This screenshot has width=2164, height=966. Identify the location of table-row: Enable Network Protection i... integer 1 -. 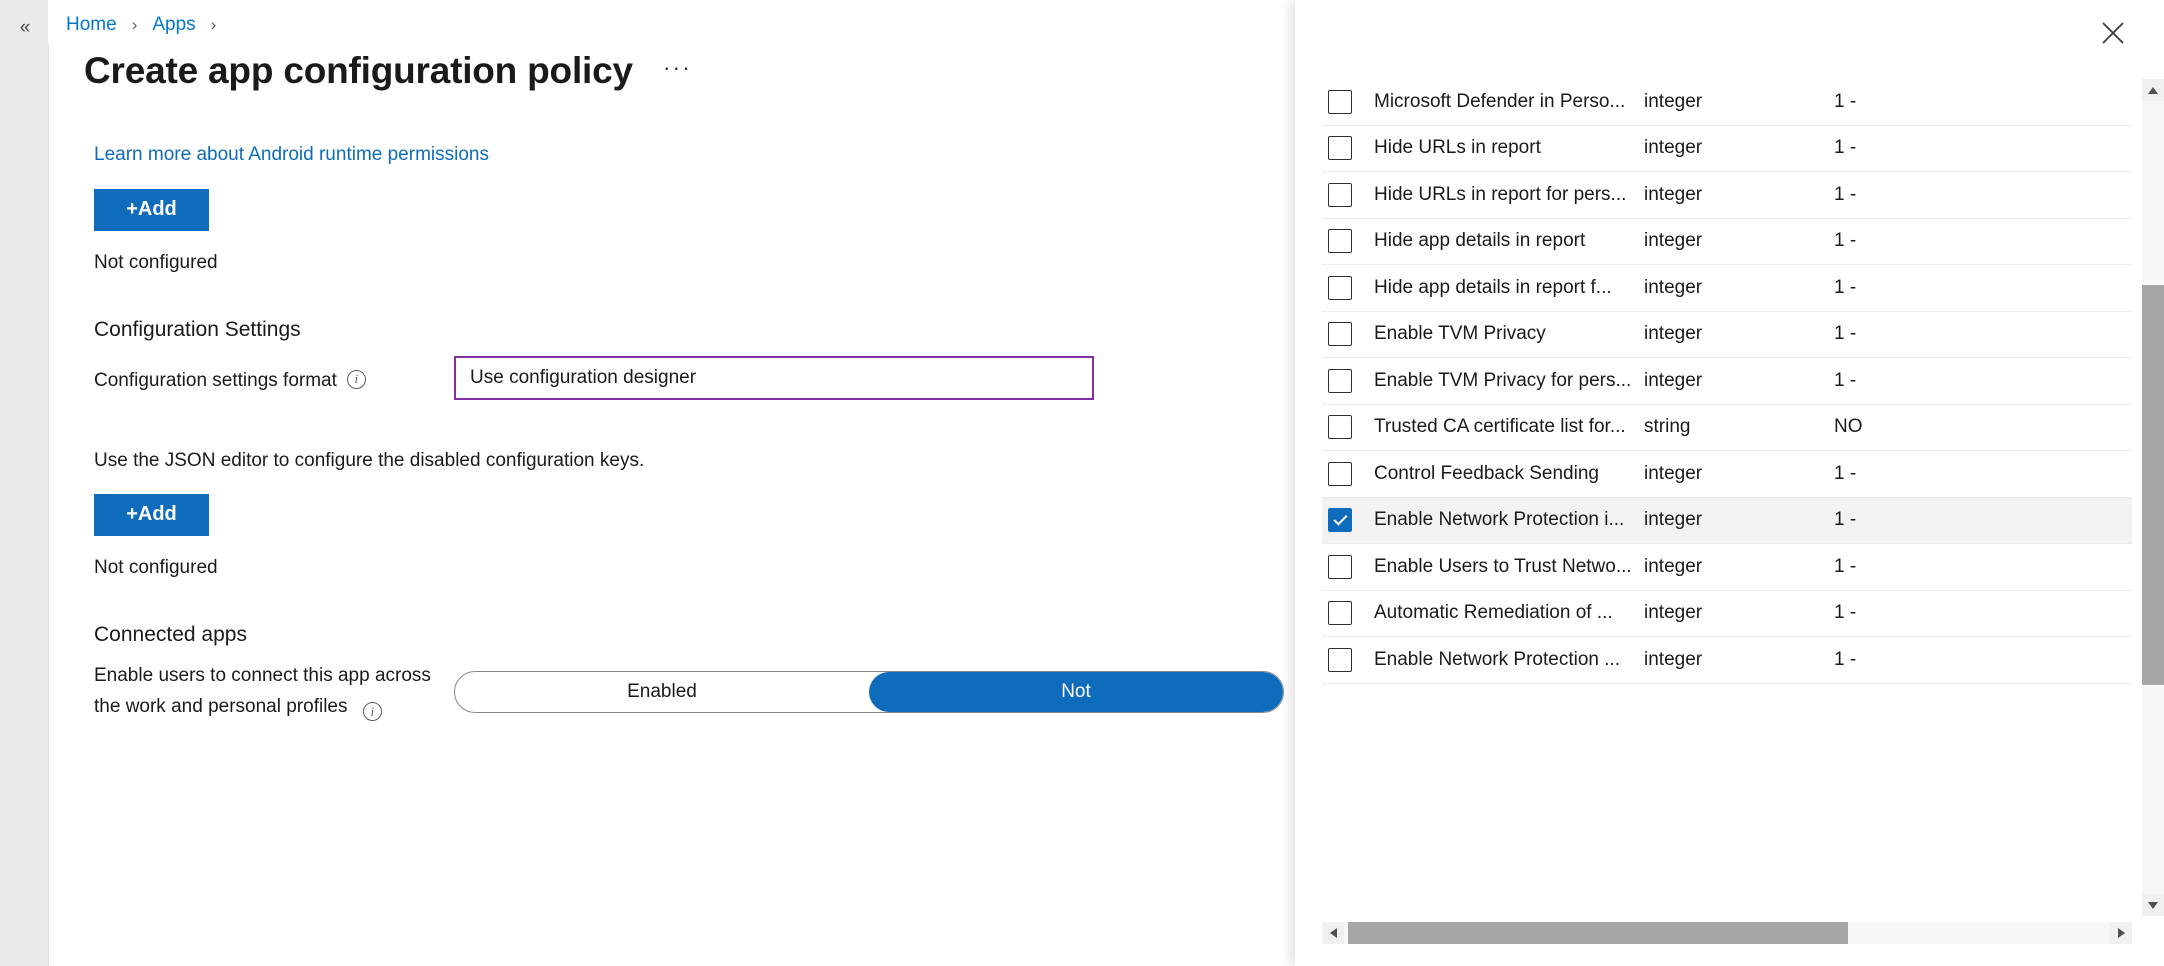
(1727, 520).